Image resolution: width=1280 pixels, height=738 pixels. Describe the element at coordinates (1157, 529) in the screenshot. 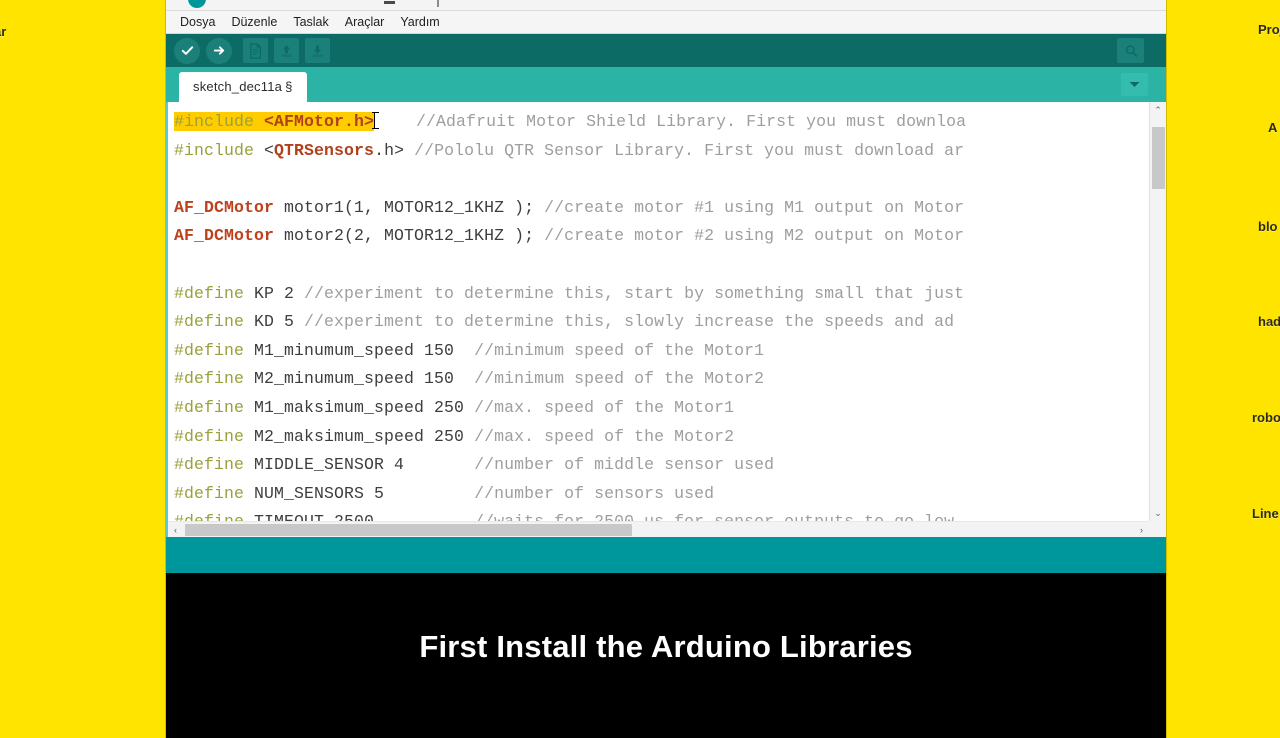

I see `scrollbar-corner` at that location.